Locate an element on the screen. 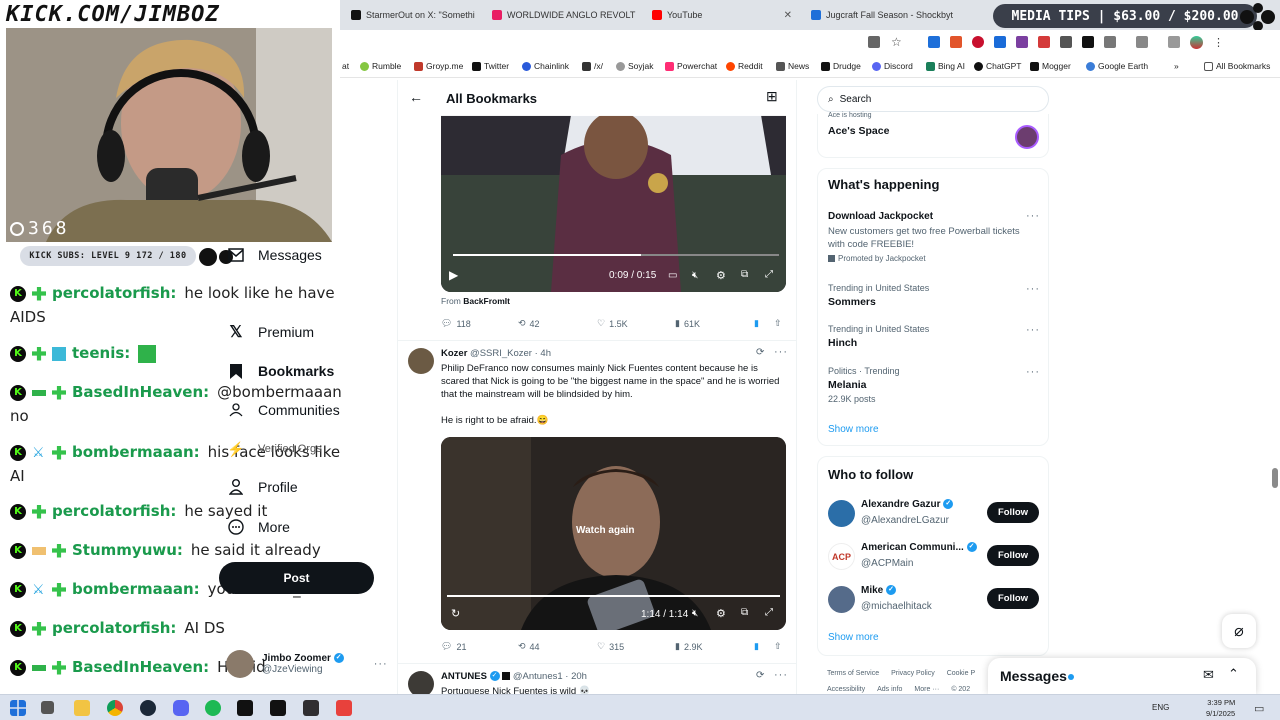 The image size is (1280, 720). x-icon is located at coordinates (1088, 42).